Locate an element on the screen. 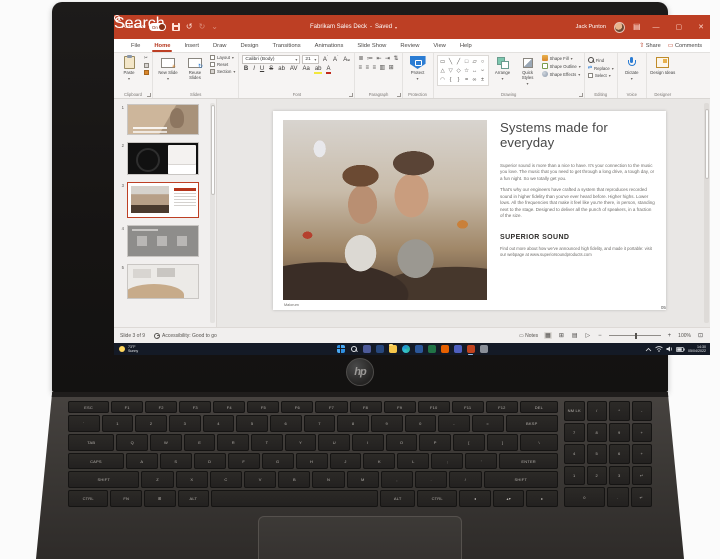 Image resolution: width=720 pixels, height=559 pixels. shape-option: ○ is located at coordinates (483, 61).